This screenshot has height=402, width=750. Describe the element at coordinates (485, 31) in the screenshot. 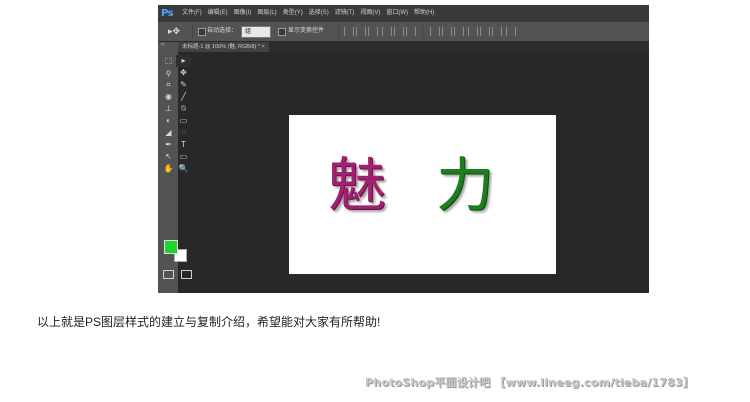

I see `distribute-hcenter-icon` at that location.